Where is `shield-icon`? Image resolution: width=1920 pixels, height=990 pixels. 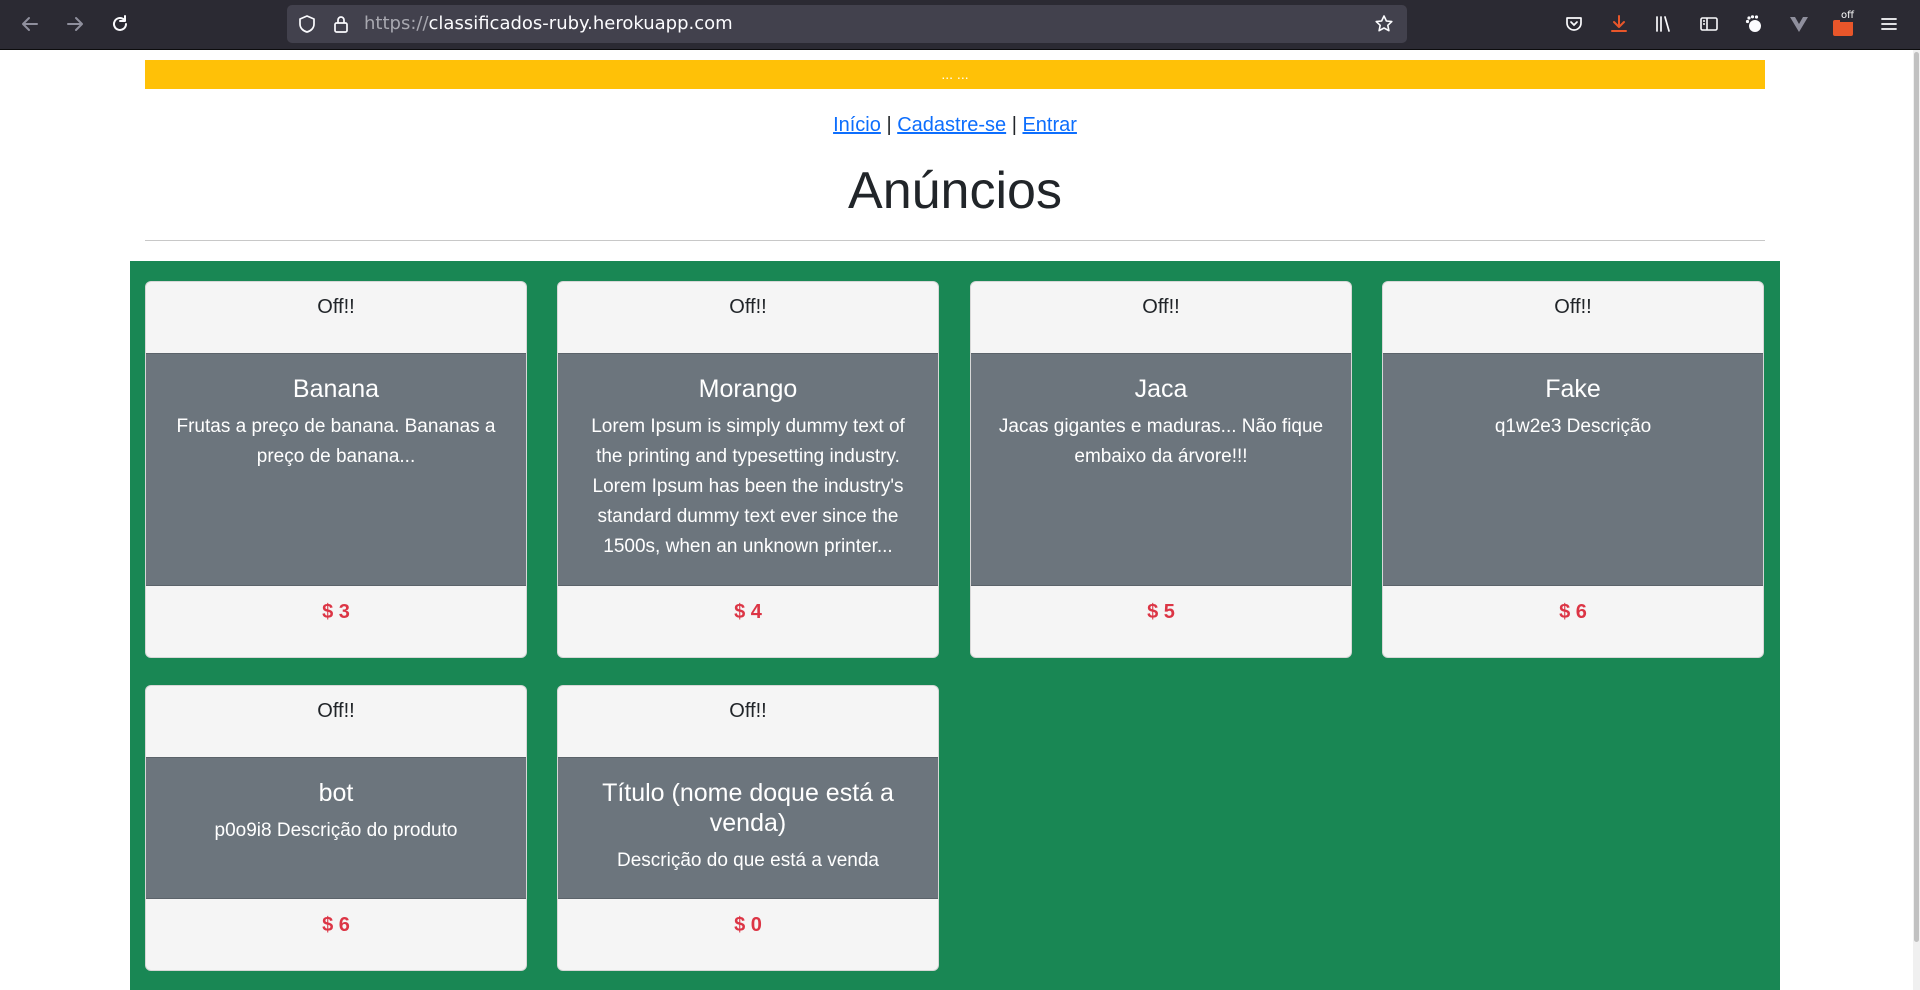
shield-icon is located at coordinates (307, 24).